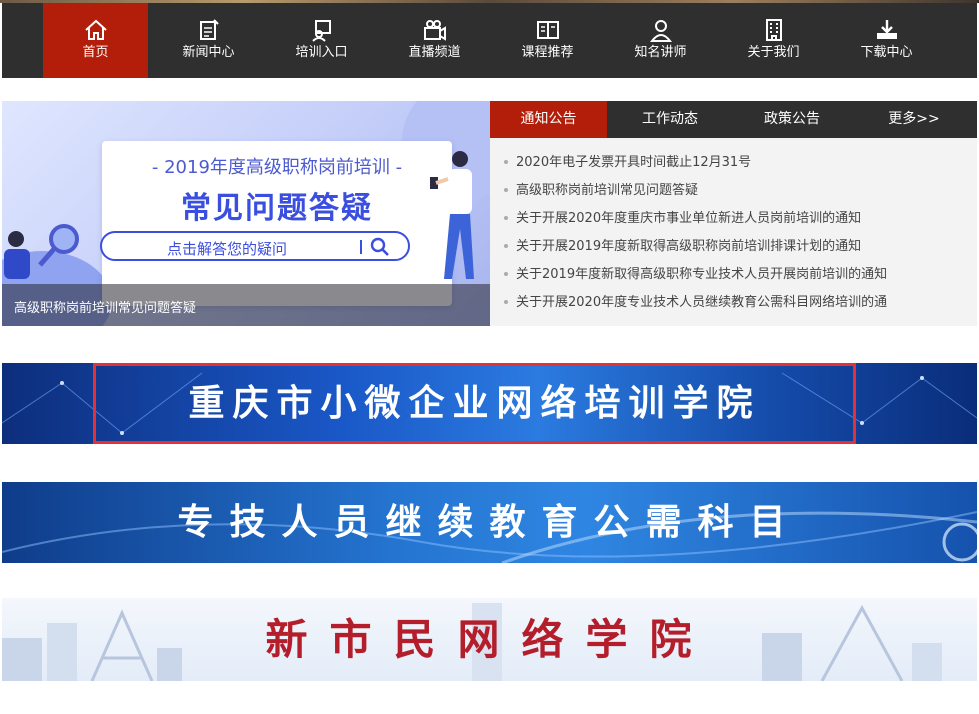 The width and height of the screenshot is (979, 714). I want to click on hero-title: 常见问题答疑, so click(277, 208).